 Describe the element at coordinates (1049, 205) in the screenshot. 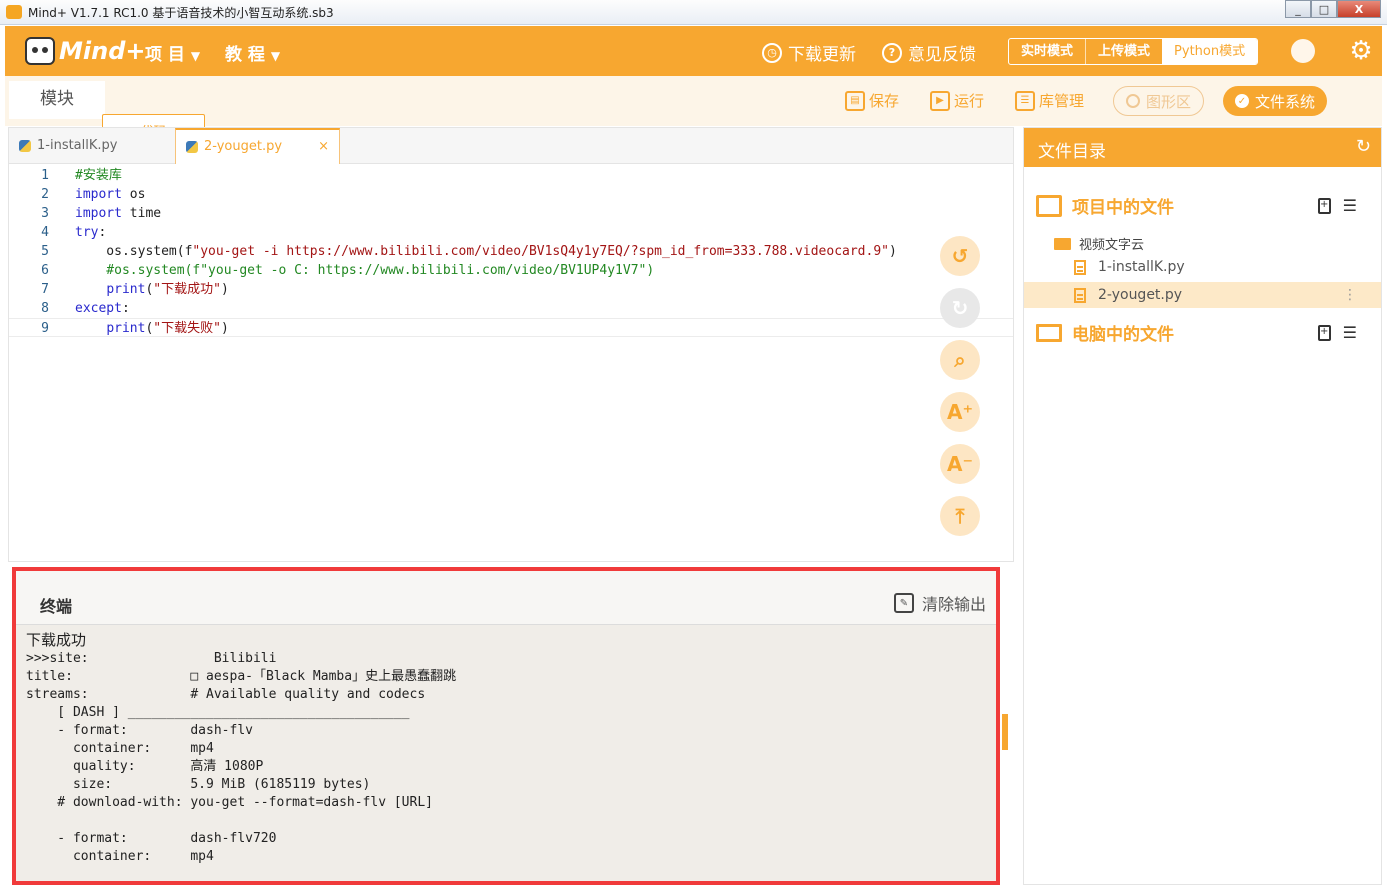

I see `folder-list-icon` at that location.